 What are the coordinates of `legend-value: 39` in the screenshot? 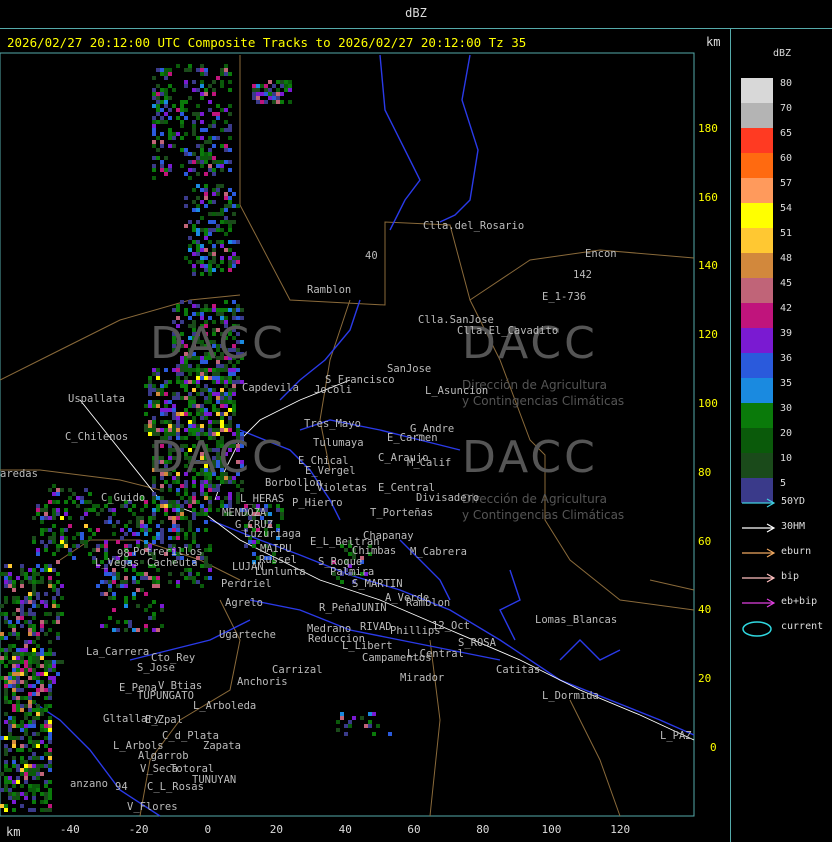 It's located at (786, 333).